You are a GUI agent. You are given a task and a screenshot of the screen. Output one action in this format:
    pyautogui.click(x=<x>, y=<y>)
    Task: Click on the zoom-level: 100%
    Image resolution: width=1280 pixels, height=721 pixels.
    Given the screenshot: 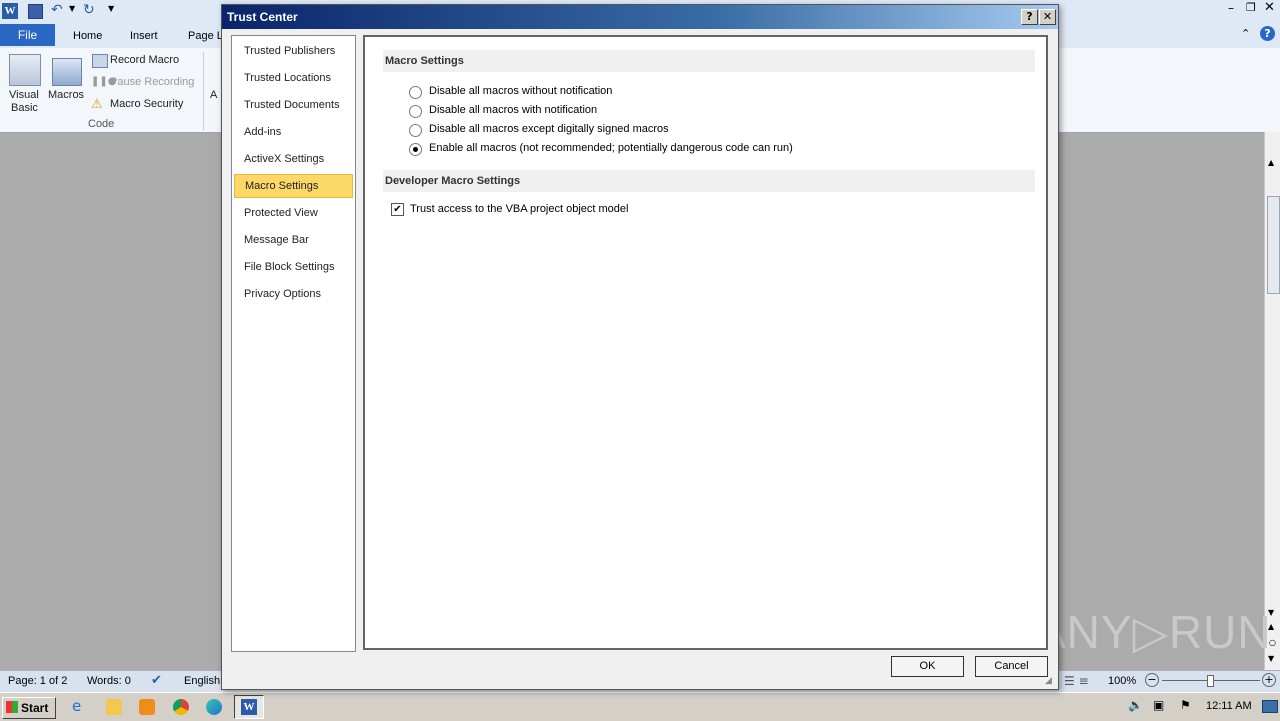 What is the action you would take?
    pyautogui.click(x=1122, y=681)
    